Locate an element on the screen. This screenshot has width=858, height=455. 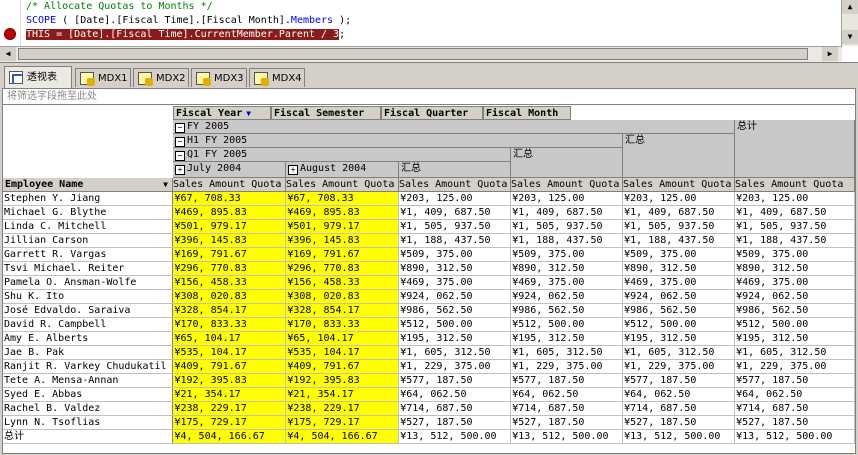
value-cell: ¥192, 395.83 is located at coordinates (342, 380).